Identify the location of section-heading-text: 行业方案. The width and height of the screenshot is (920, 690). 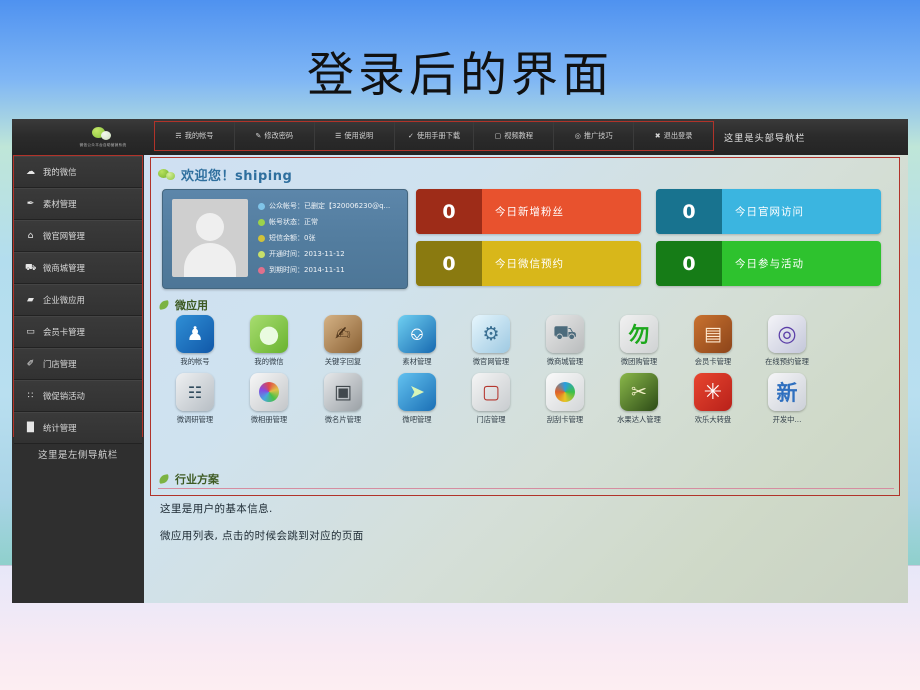
(197, 479).